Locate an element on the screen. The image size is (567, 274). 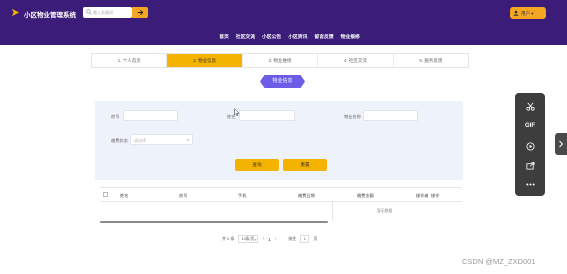
column-header: 操作者 is located at coordinates (422, 195).